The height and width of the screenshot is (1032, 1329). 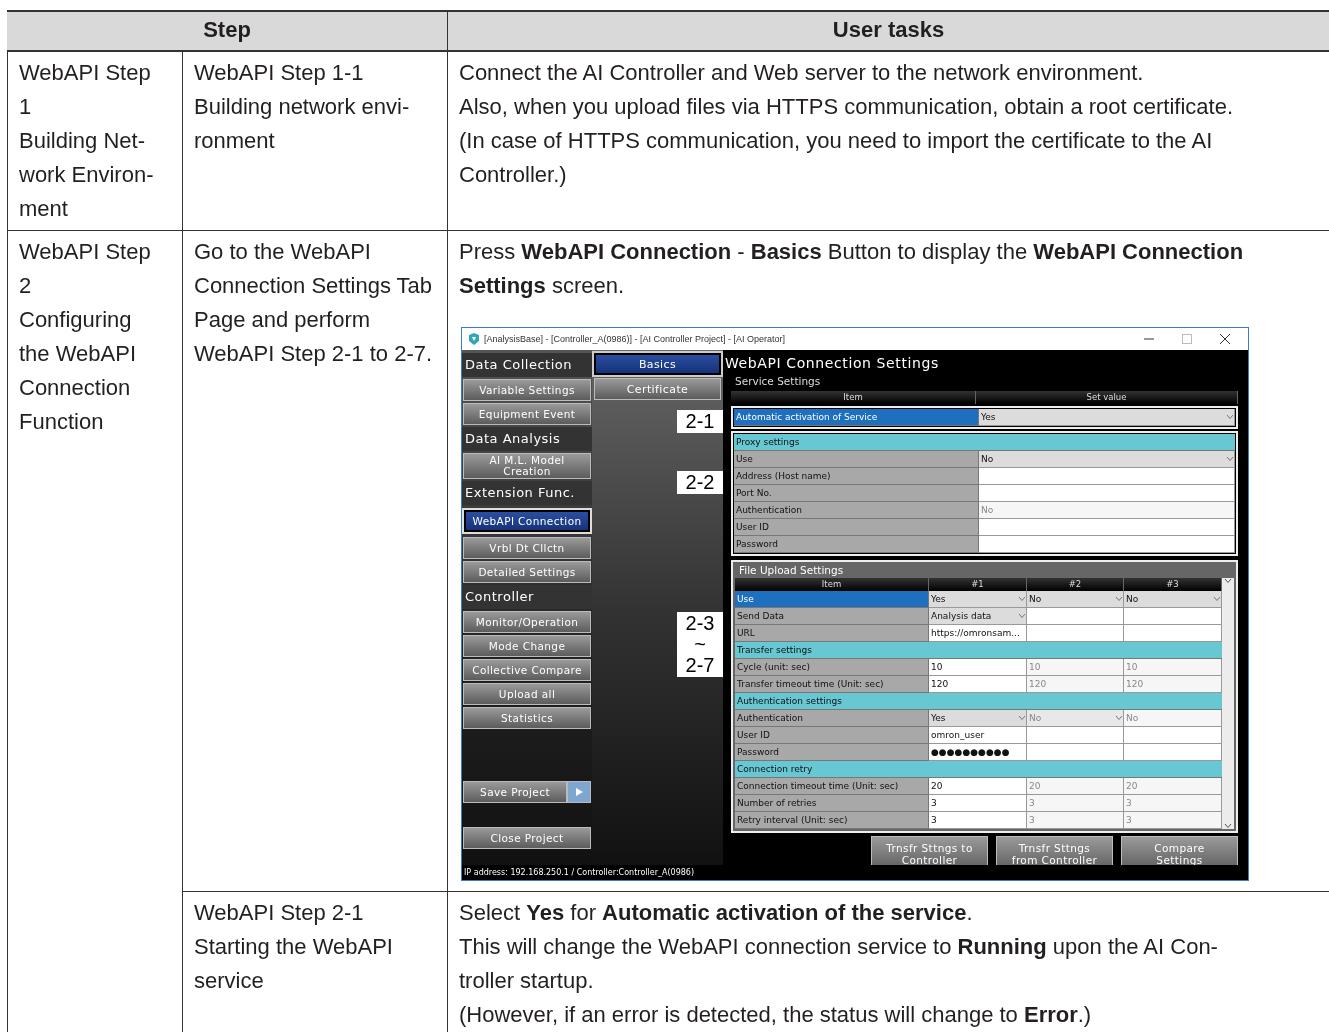 I want to click on sidebar-heading: Controller, so click(x=527, y=597).